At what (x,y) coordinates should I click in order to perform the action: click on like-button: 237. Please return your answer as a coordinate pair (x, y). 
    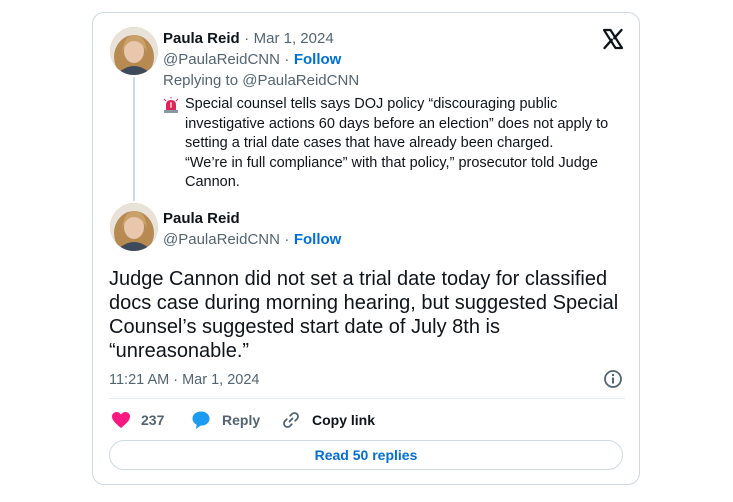
    Looking at the image, I should click on (137, 420).